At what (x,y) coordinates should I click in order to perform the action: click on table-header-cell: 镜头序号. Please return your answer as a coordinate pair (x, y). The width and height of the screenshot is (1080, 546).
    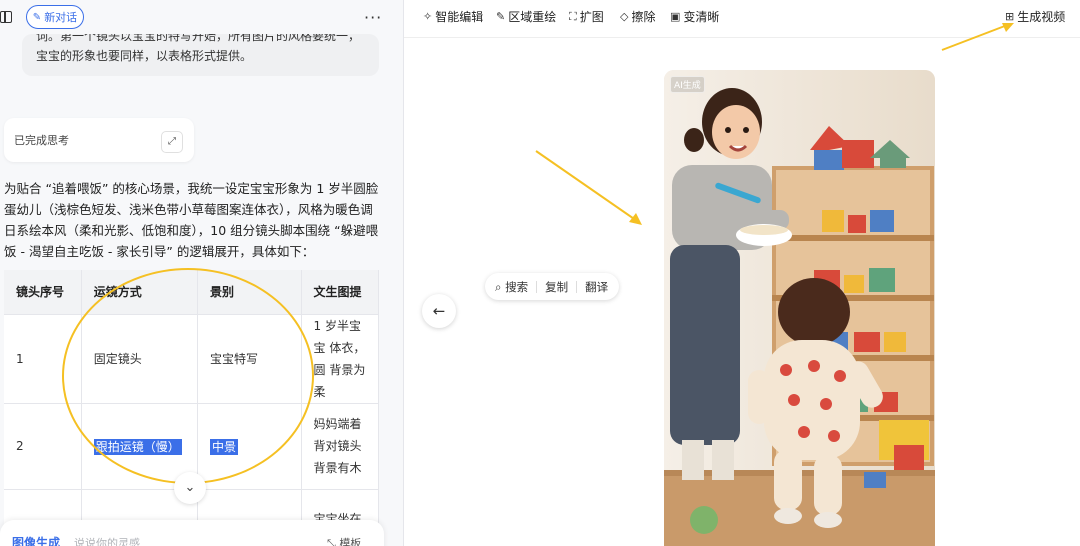
    Looking at the image, I should click on (43, 292).